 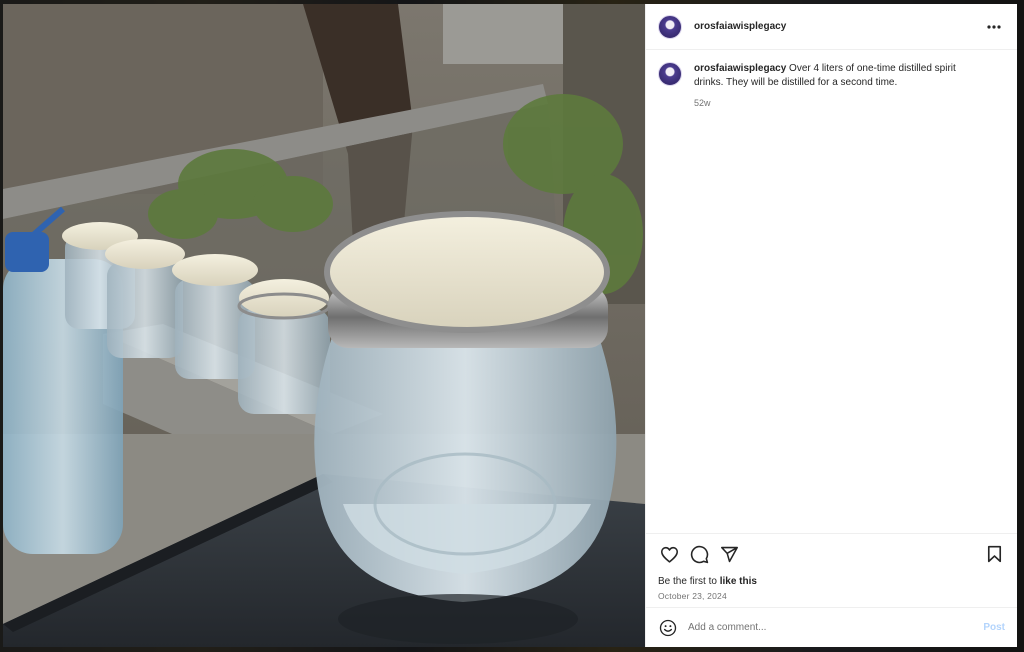 I want to click on avatar, so click(x=670, y=26).